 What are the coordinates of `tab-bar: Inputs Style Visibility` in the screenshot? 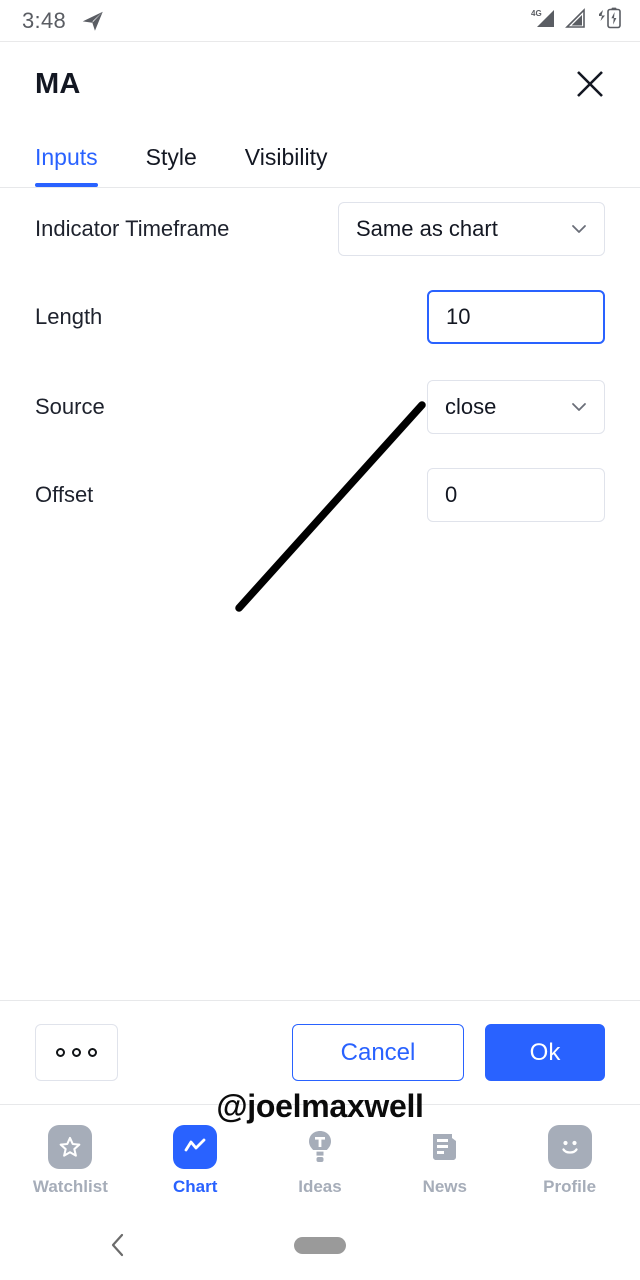 It's located at (320, 157).